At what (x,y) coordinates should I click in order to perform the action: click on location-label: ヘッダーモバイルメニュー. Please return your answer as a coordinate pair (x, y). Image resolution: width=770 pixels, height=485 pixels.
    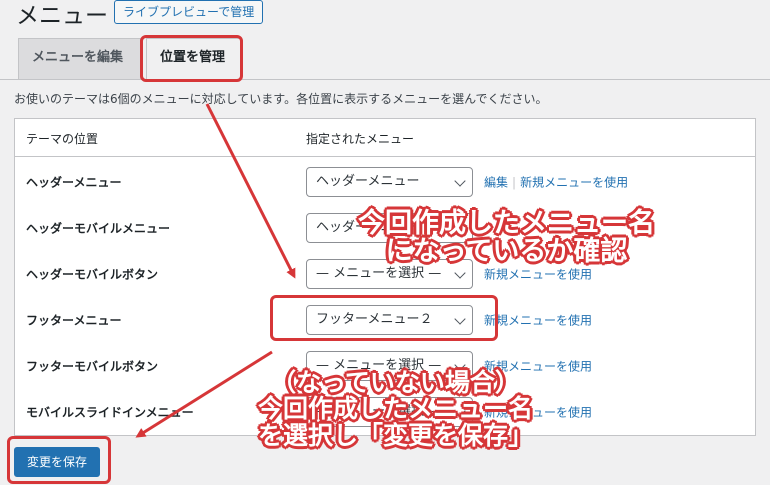
    Looking at the image, I should click on (98, 228).